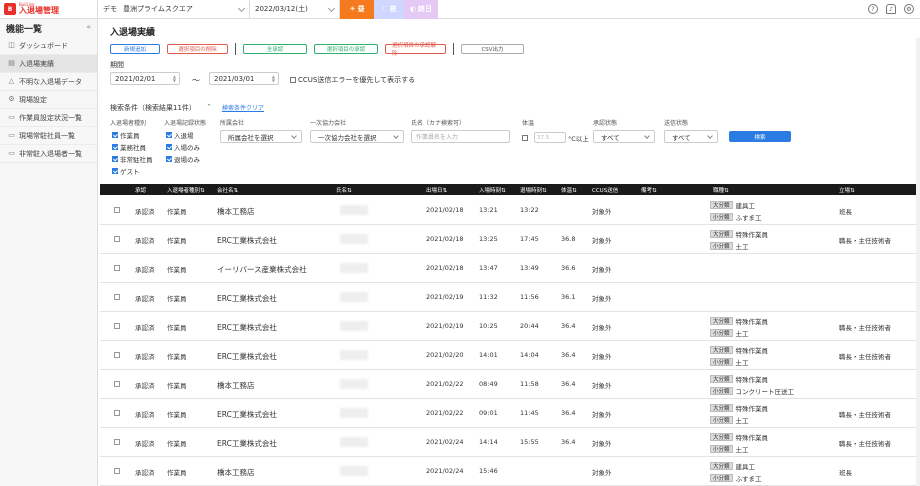 Image resolution: width=920 pixels, height=486 pixels. Describe the element at coordinates (132, 171) in the screenshot. I see `checkbox-guest: ゲスト` at that location.